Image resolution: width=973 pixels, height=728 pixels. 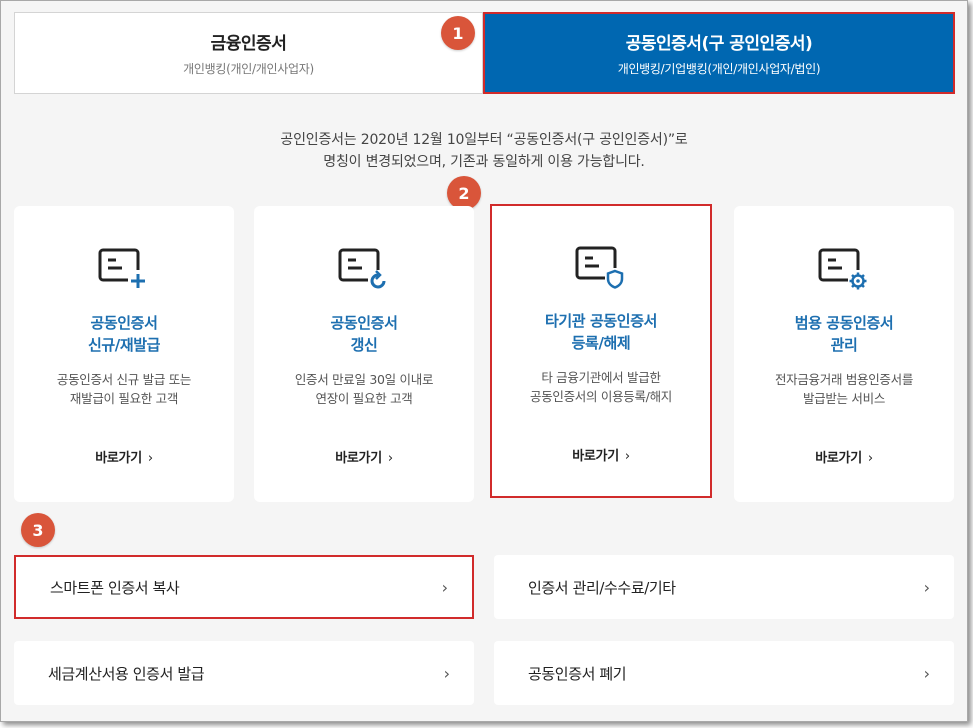 What do you see at coordinates (719, 69) in the screenshot?
I see `tab-subtitle: 개인뱅킹/기업뱅킹(개인/개인사업자/법인)` at bounding box center [719, 69].